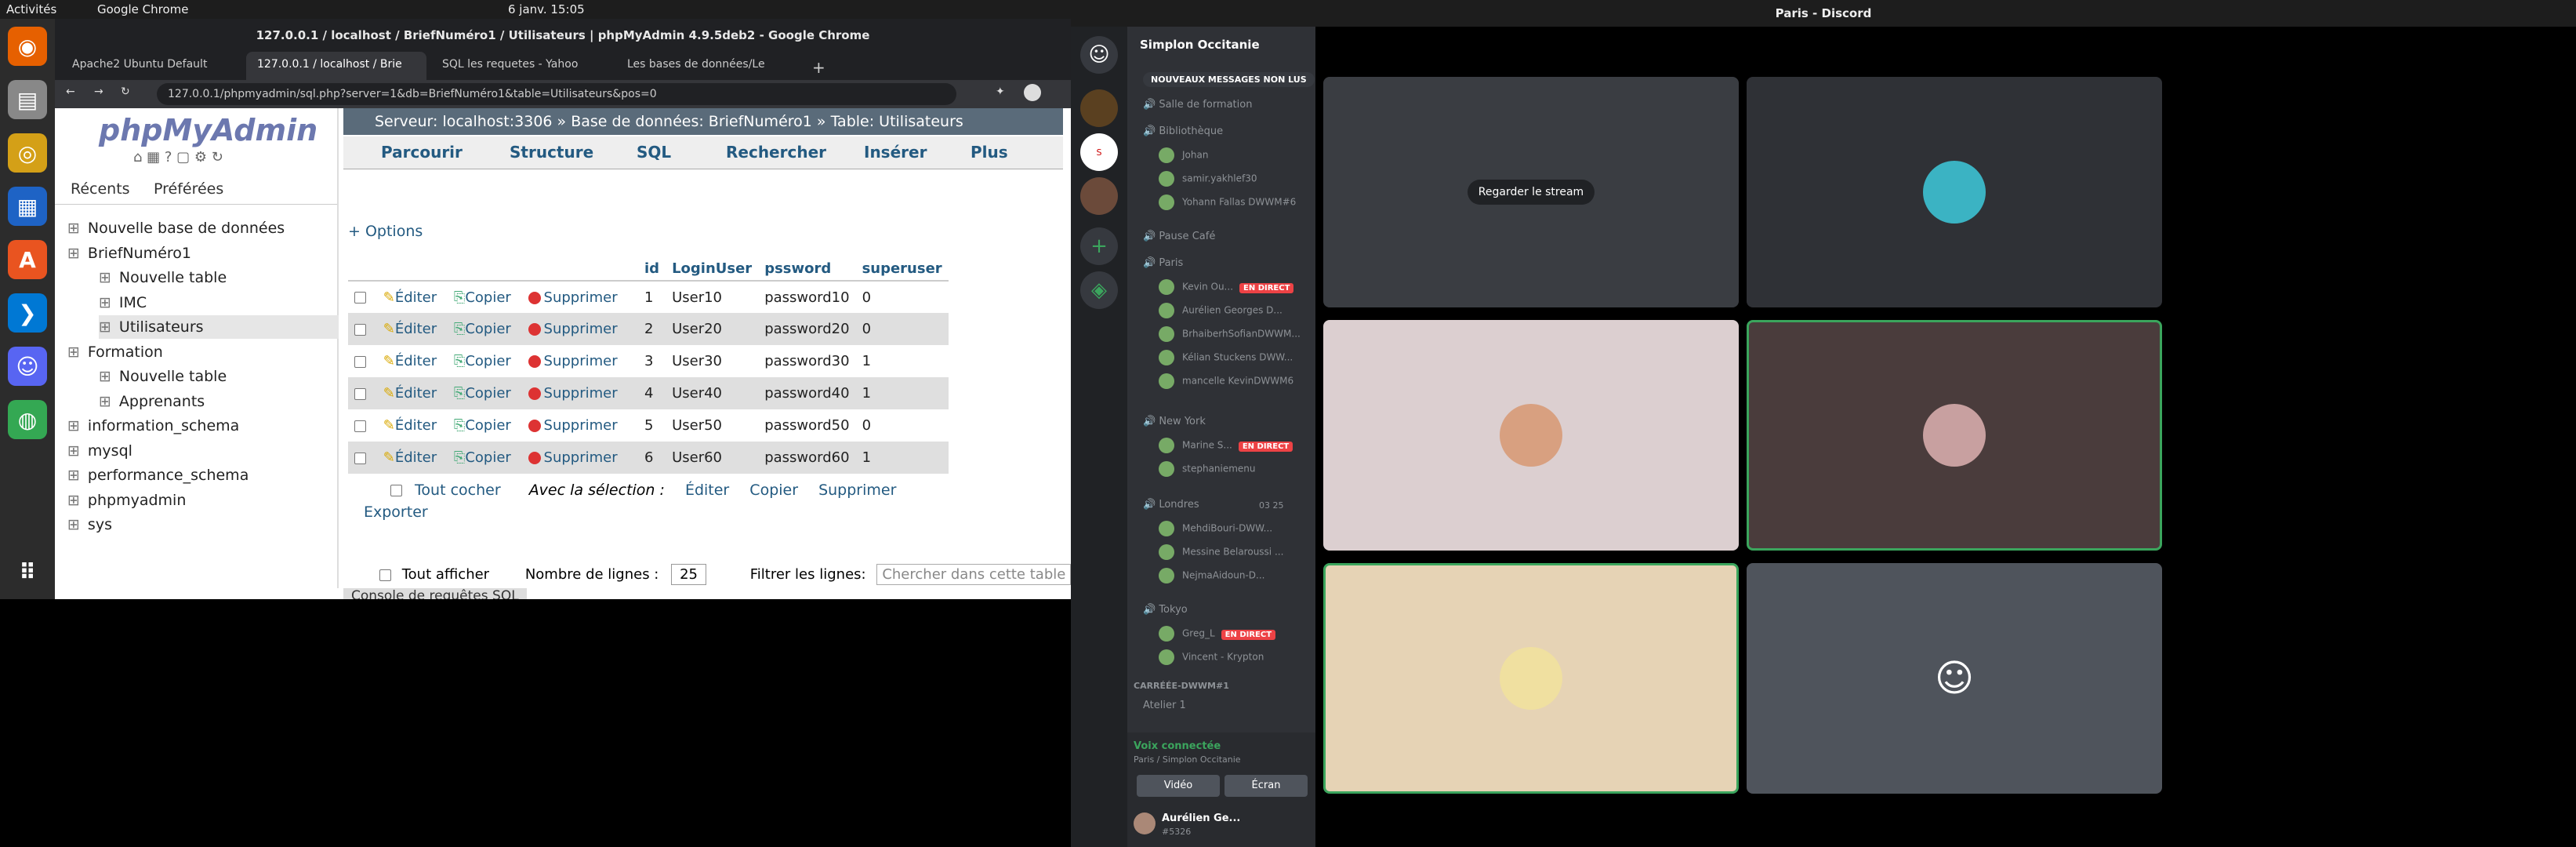 The image size is (2576, 847). Describe the element at coordinates (689, 574) in the screenshot. I see `nb-rows-select: 25` at that location.